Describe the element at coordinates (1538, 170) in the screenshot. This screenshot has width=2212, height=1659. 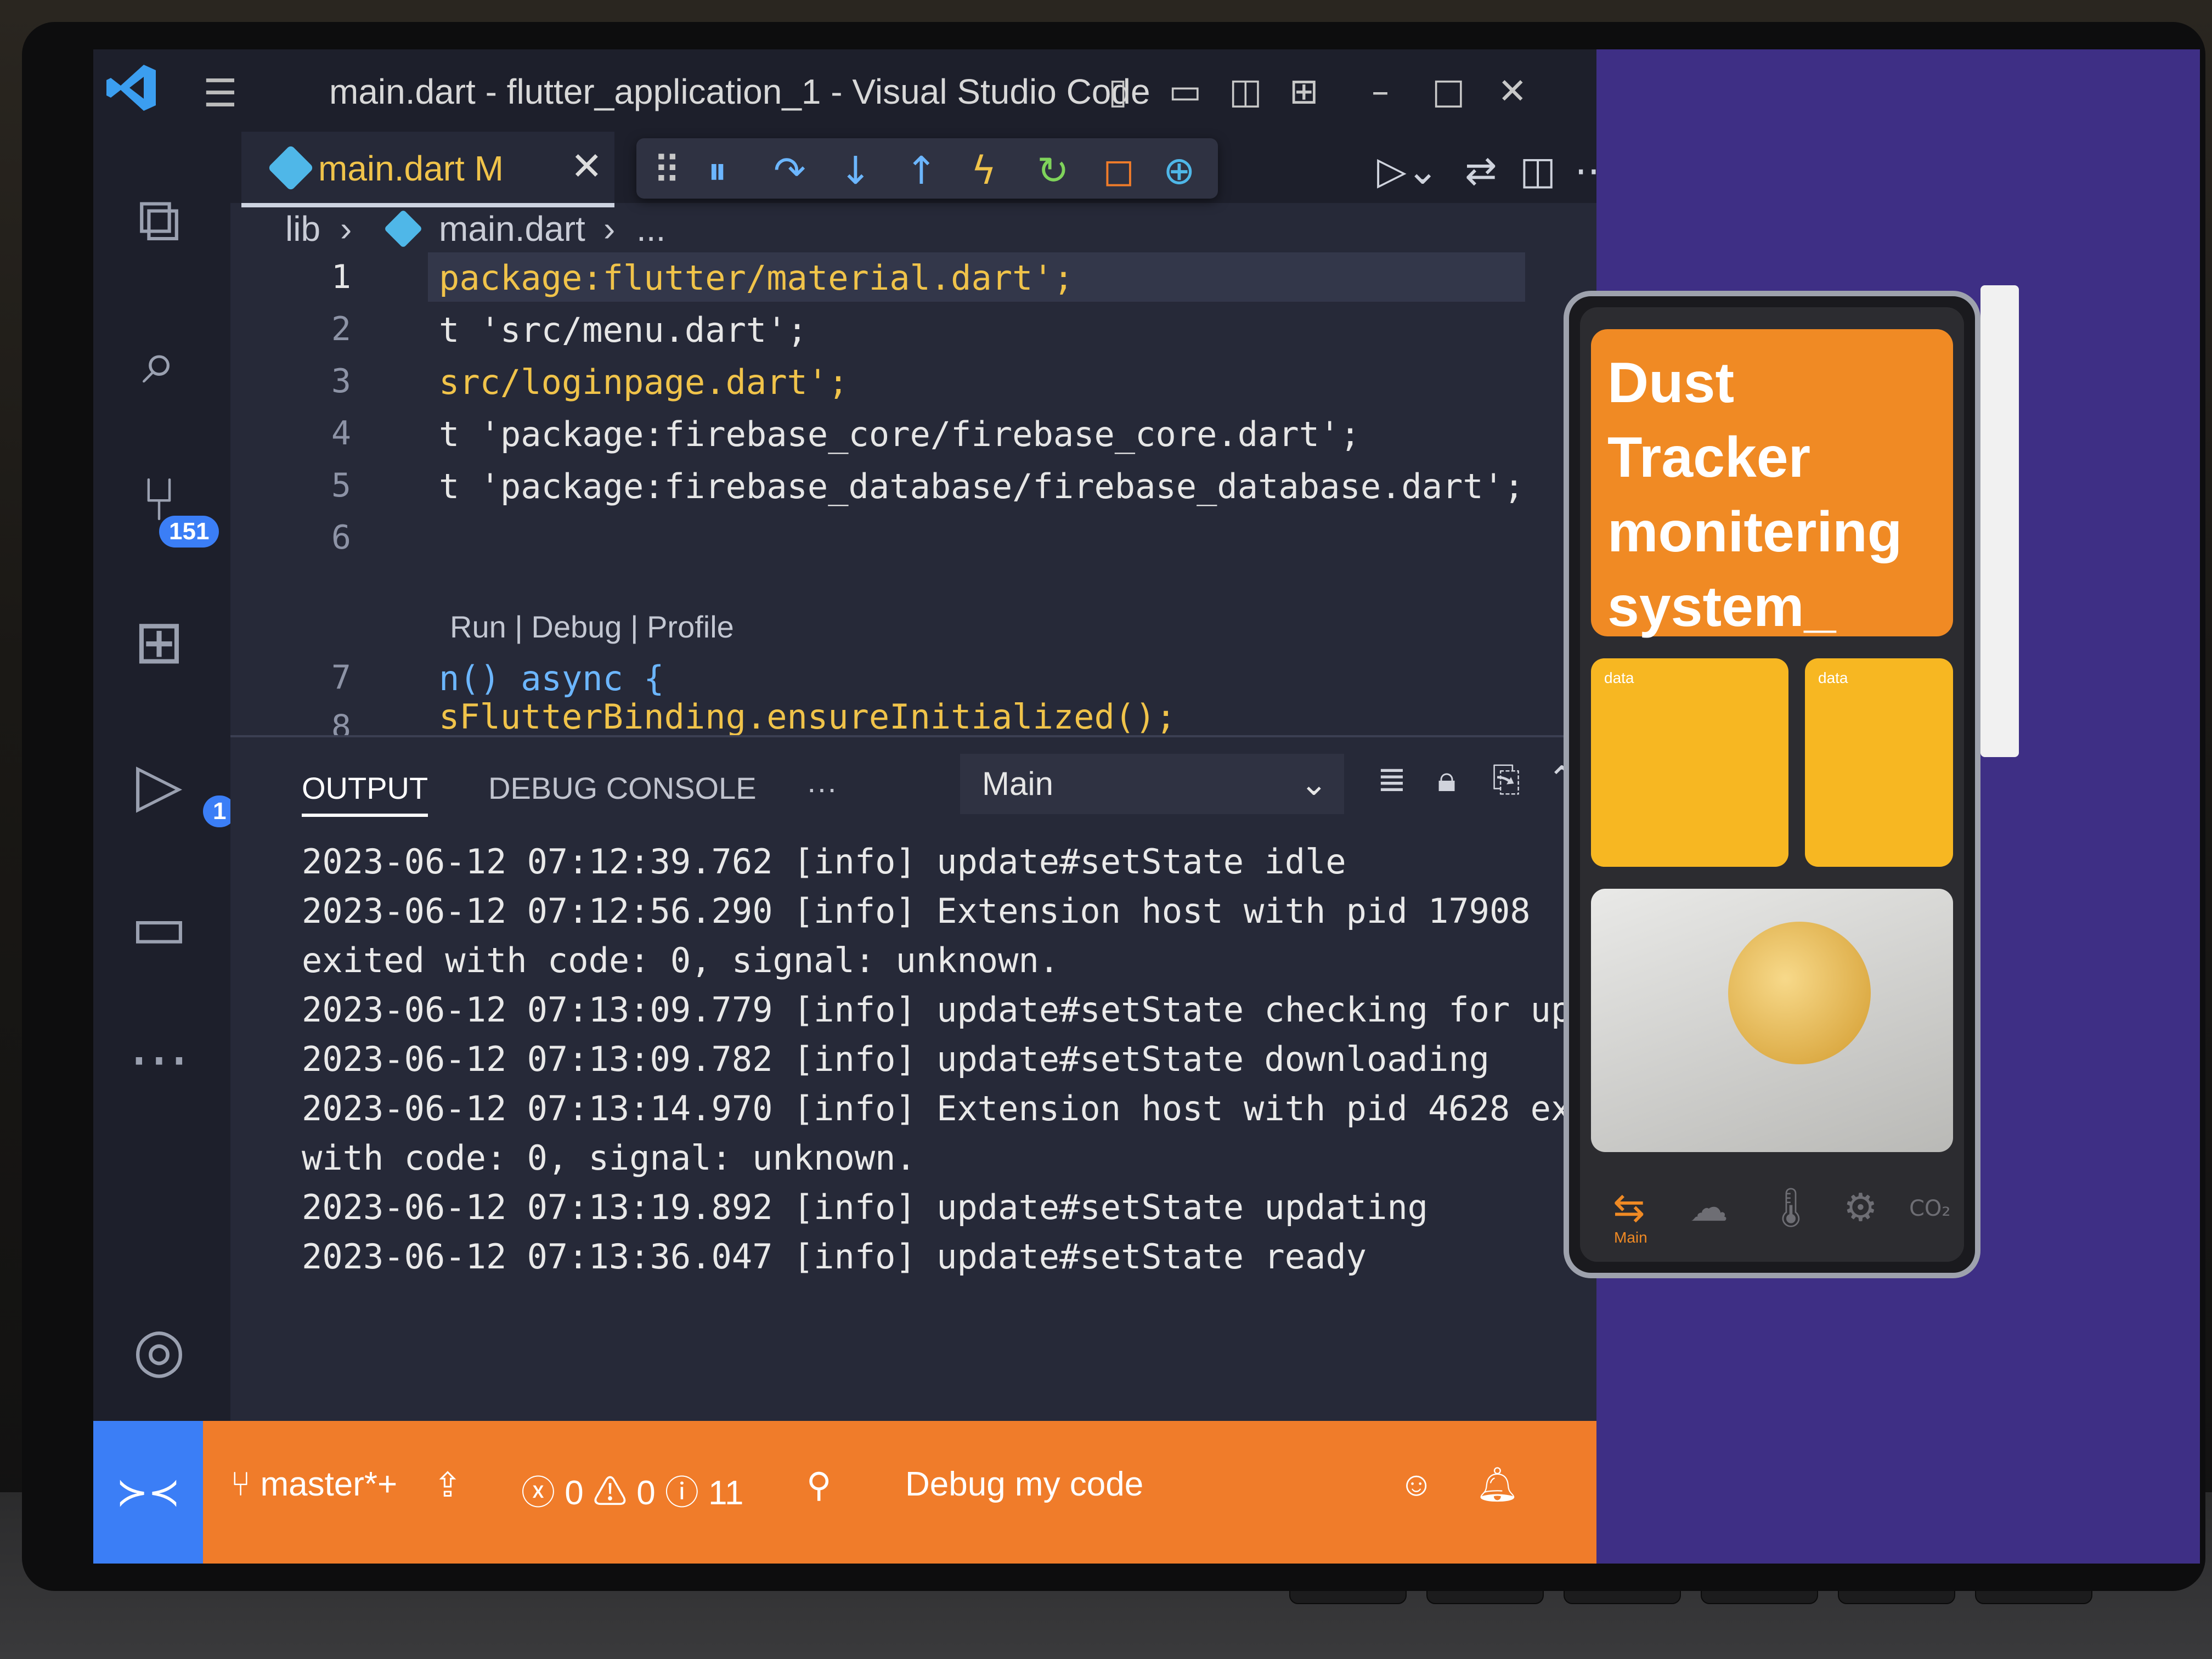
I see `split-editor-icon: ◫` at that location.